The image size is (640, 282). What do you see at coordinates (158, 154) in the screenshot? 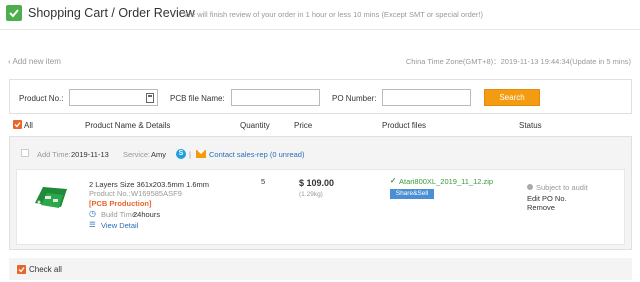
I see `service-name: Amy` at bounding box center [158, 154].